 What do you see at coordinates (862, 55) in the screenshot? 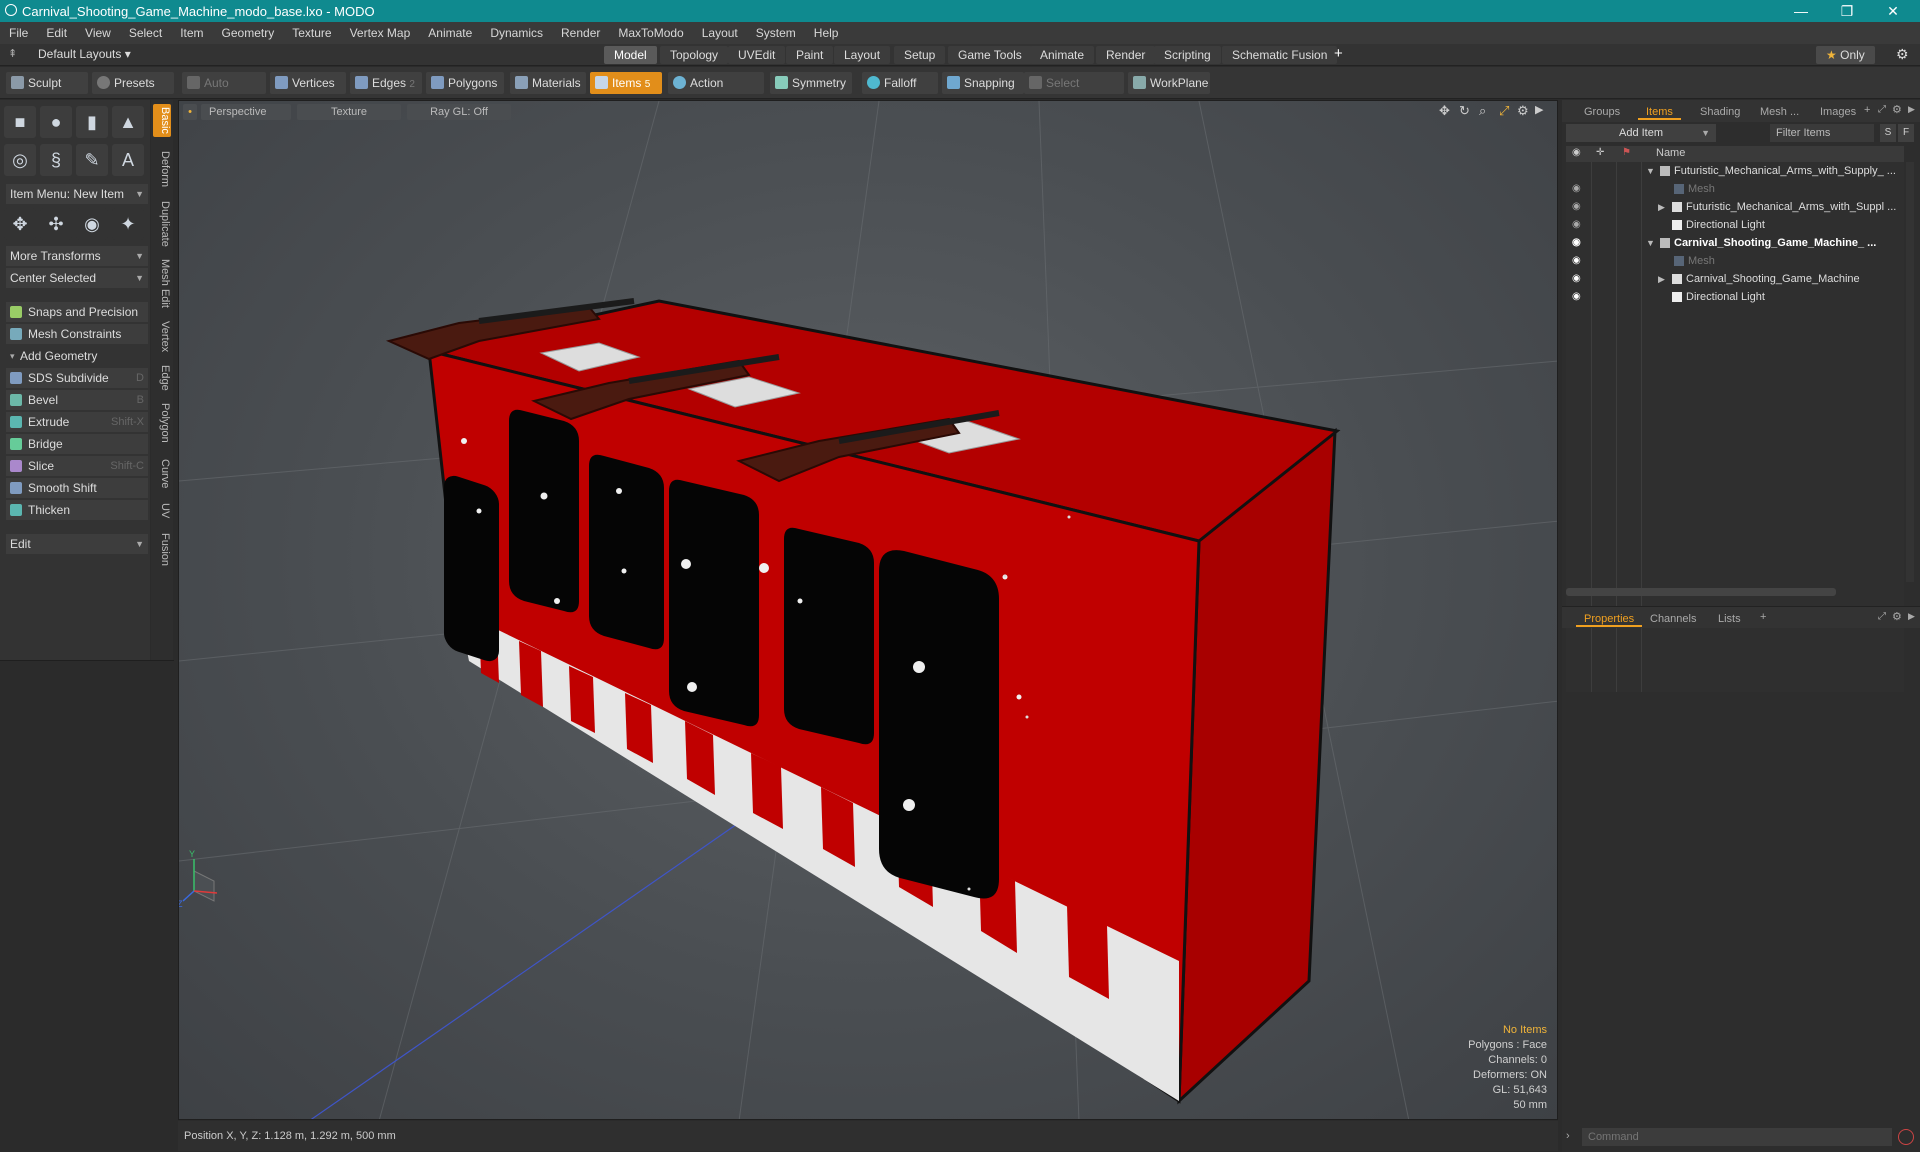
I see `tab-layout: Layout` at bounding box center [862, 55].